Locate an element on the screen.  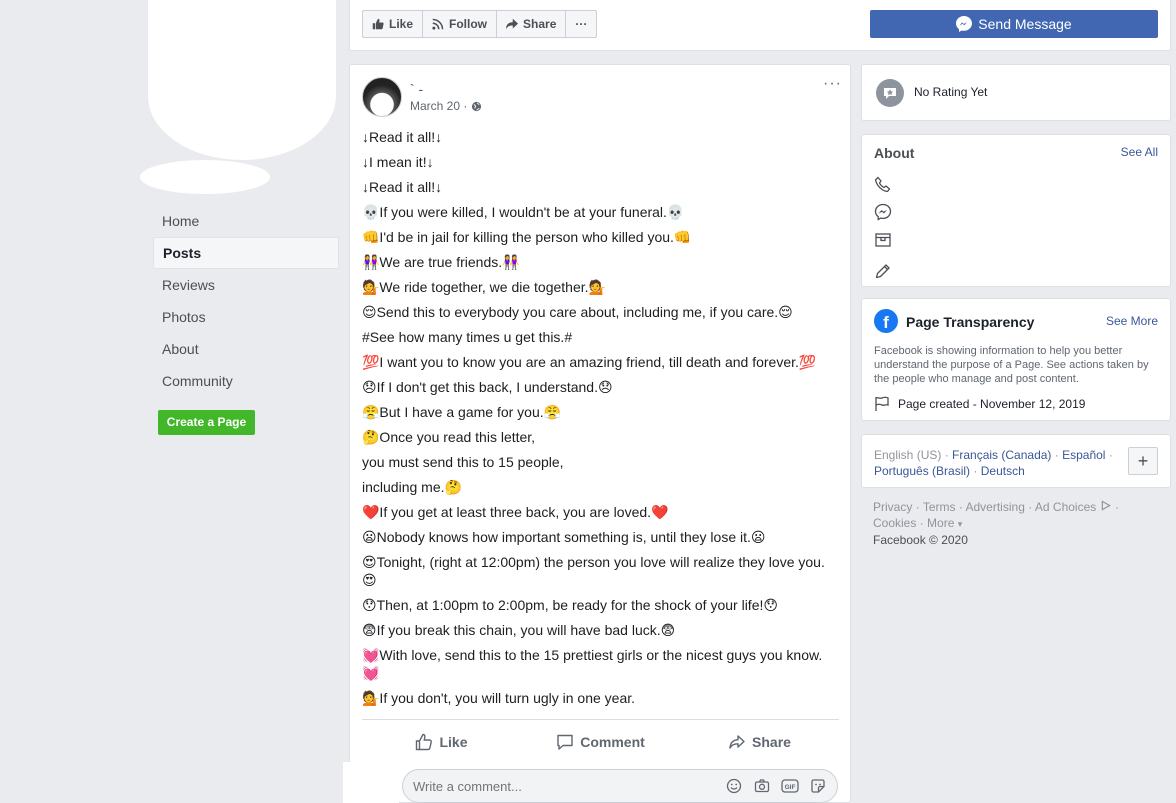
footer-link: More is located at coordinates (940, 523).